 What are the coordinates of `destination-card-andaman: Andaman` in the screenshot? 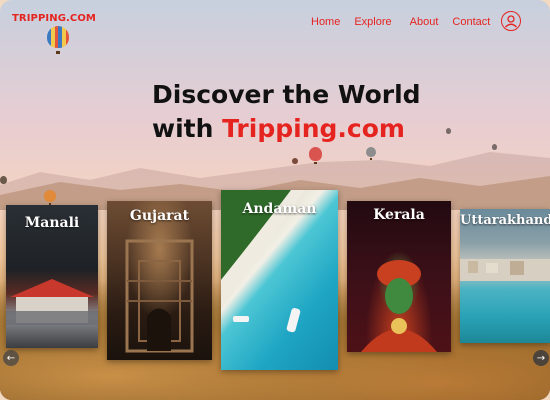 It's located at (279, 280).